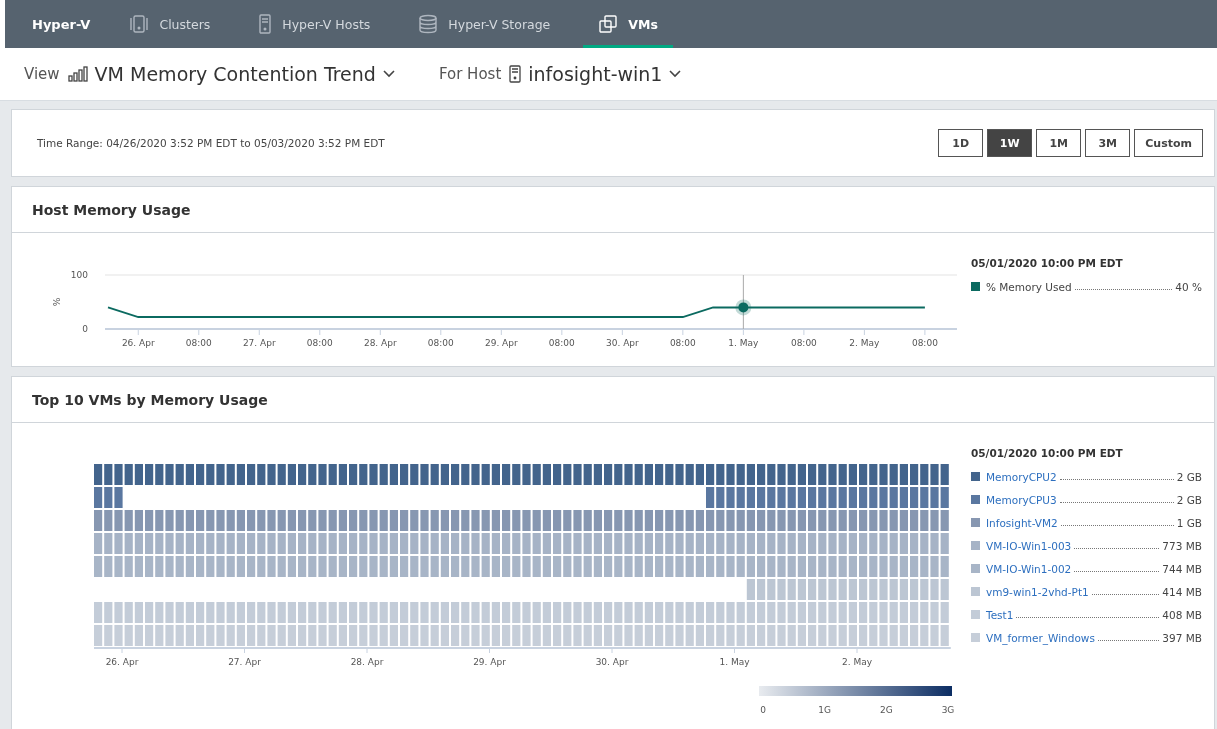  Describe the element at coordinates (948, 710) in the screenshot. I see `scale-label: 3G` at that location.